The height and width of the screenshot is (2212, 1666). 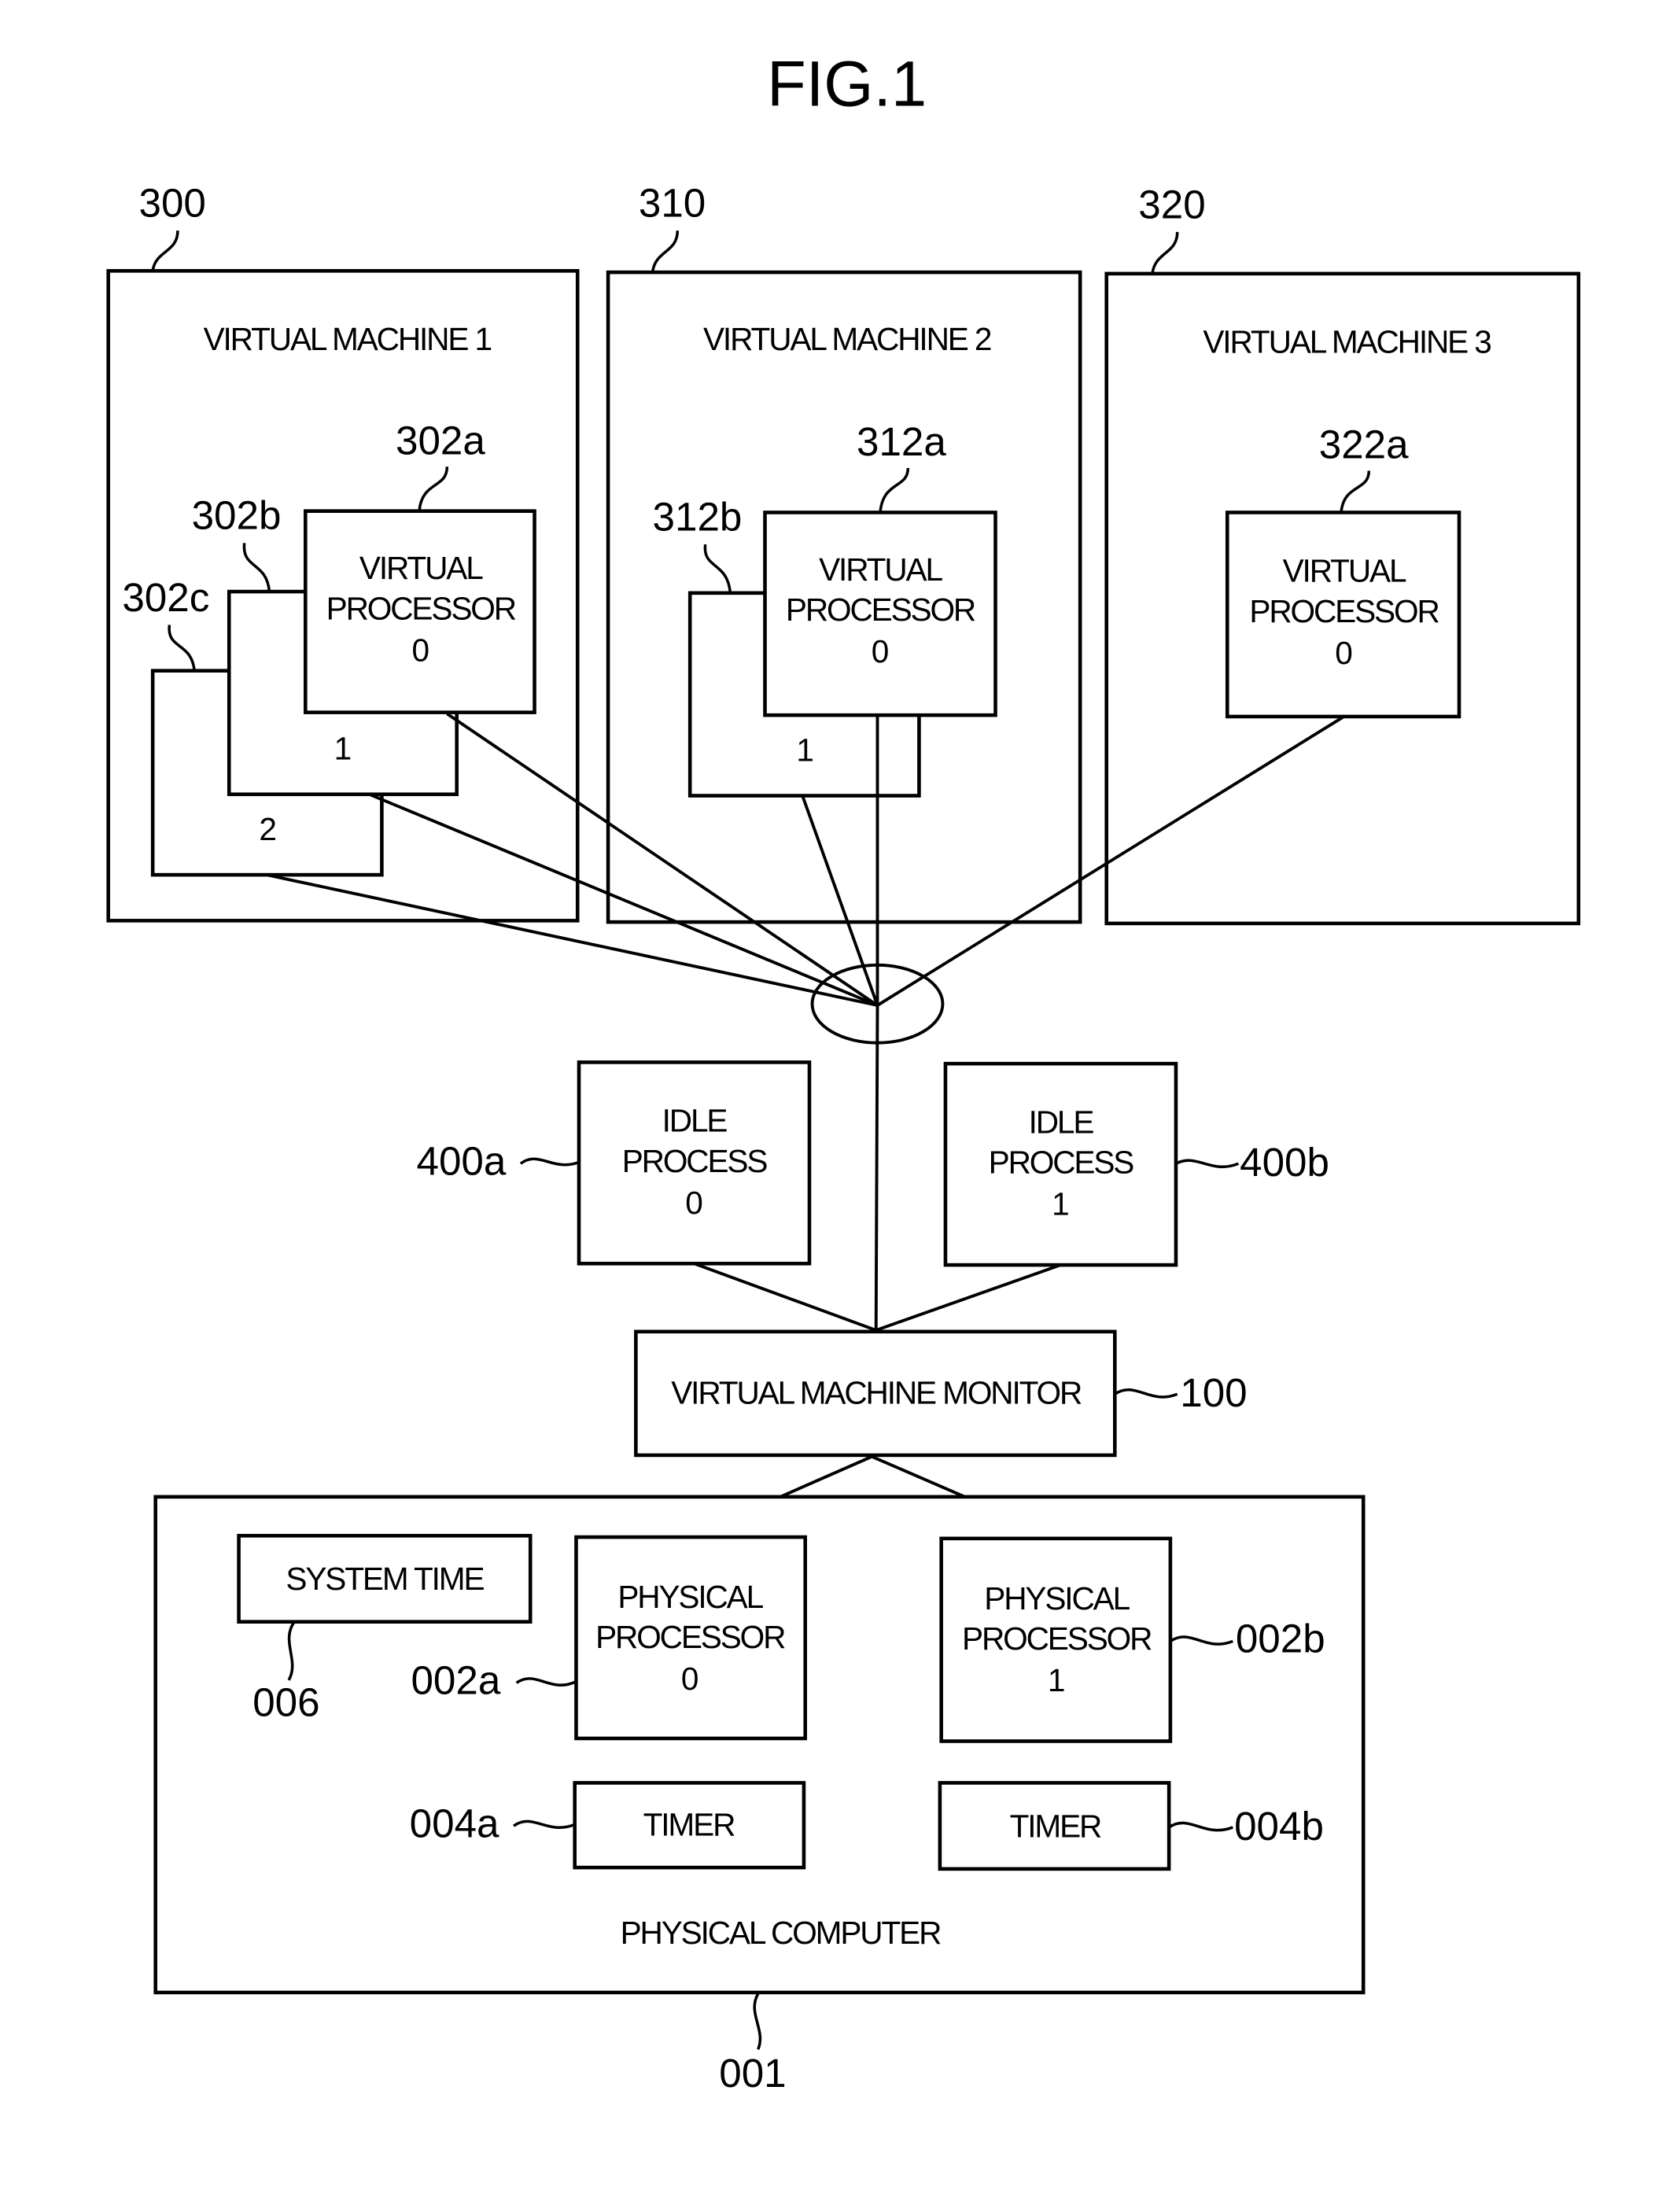 I want to click on idle-400a-line2: PROCESS, so click(x=695, y=1161).